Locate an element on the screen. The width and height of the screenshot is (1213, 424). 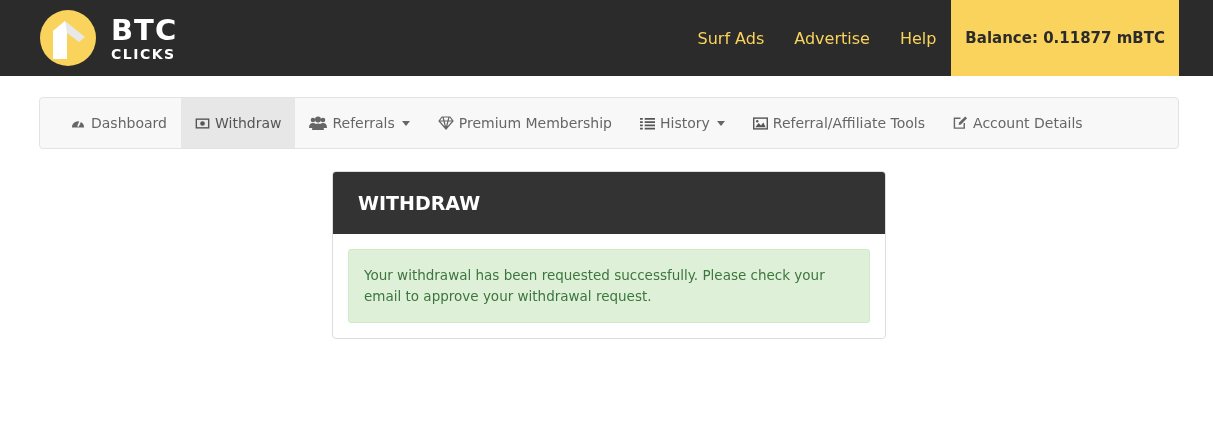
menu-tab: History is located at coordinates (682, 123).